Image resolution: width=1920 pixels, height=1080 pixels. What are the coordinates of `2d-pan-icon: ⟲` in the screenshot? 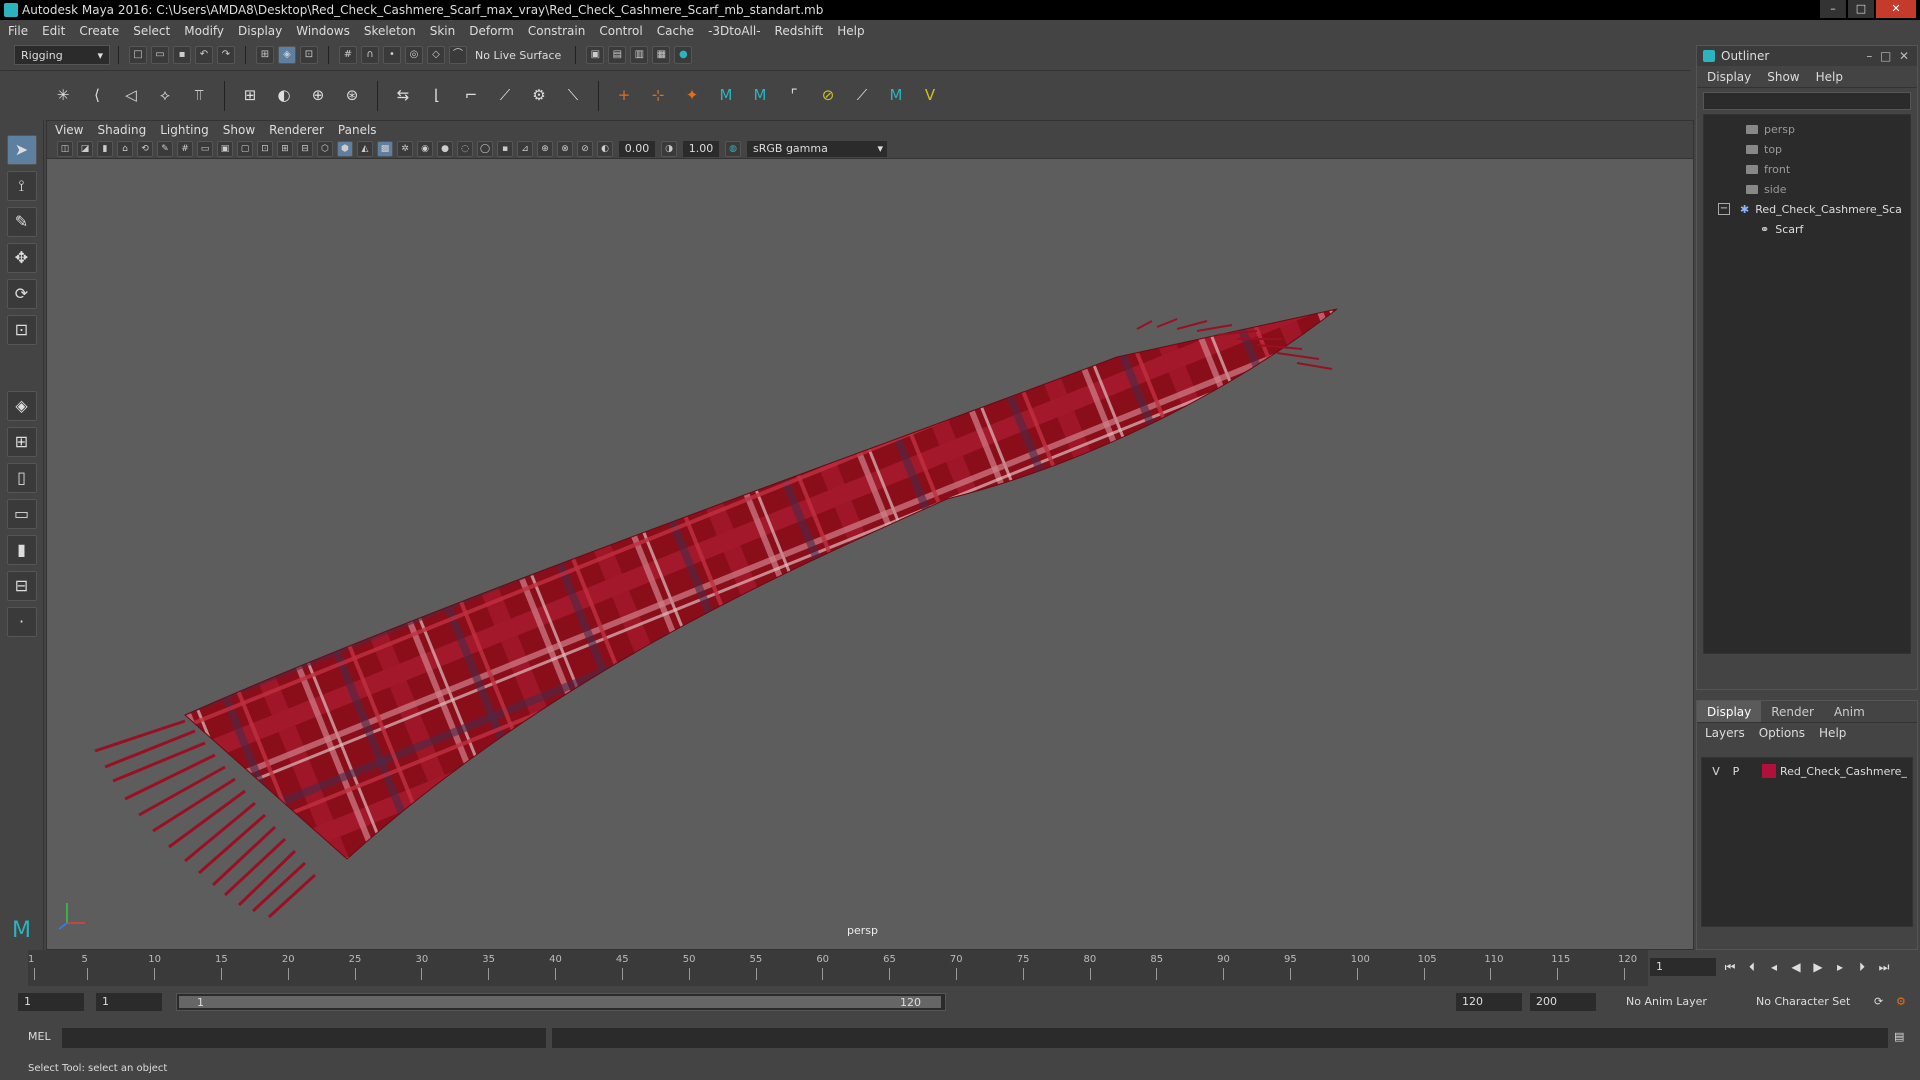 It's located at (145, 148).